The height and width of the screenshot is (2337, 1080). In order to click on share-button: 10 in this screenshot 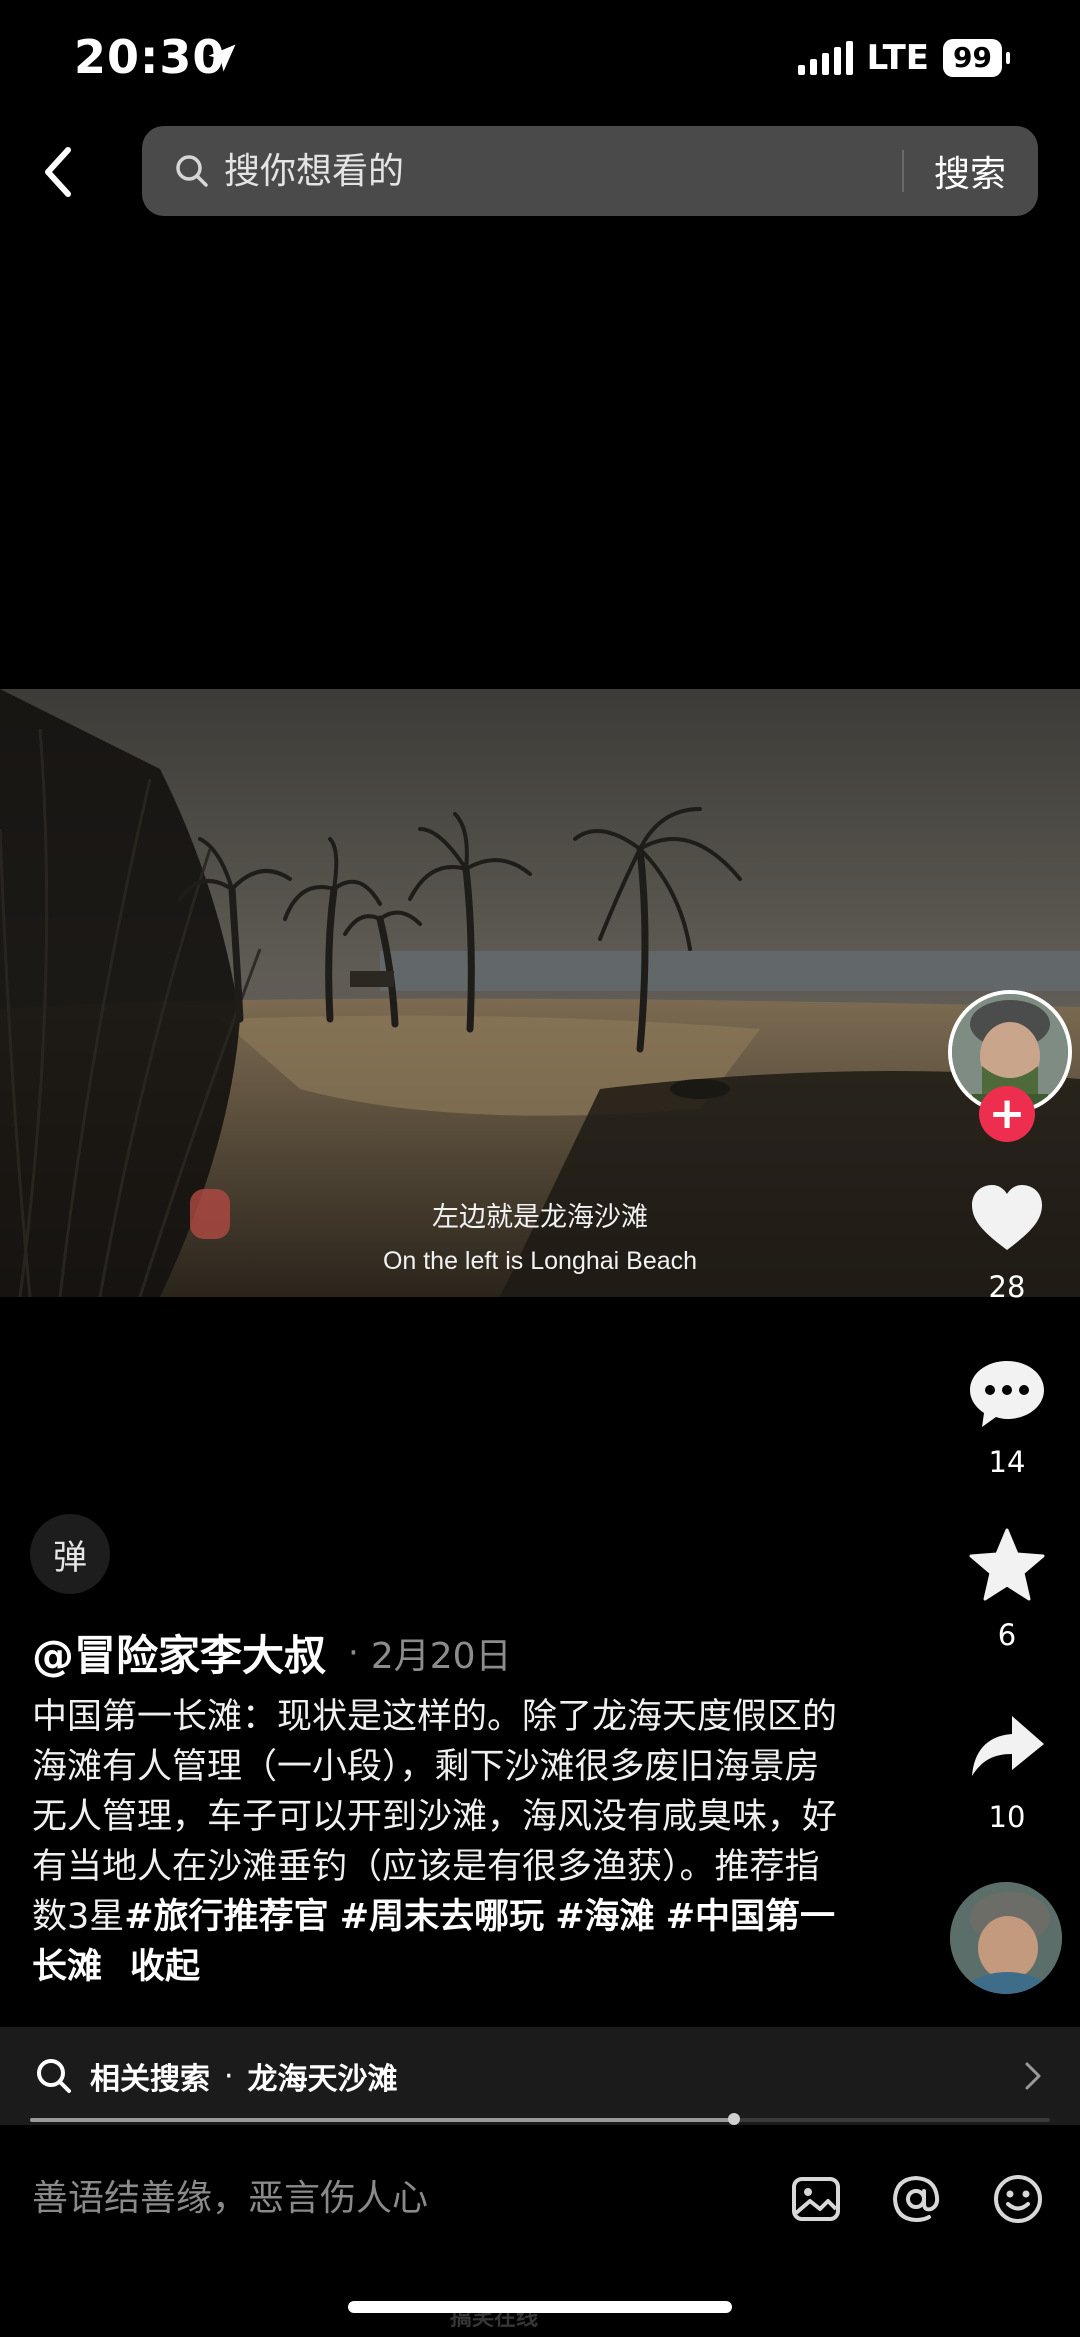, I will do `click(1007, 1771)`.